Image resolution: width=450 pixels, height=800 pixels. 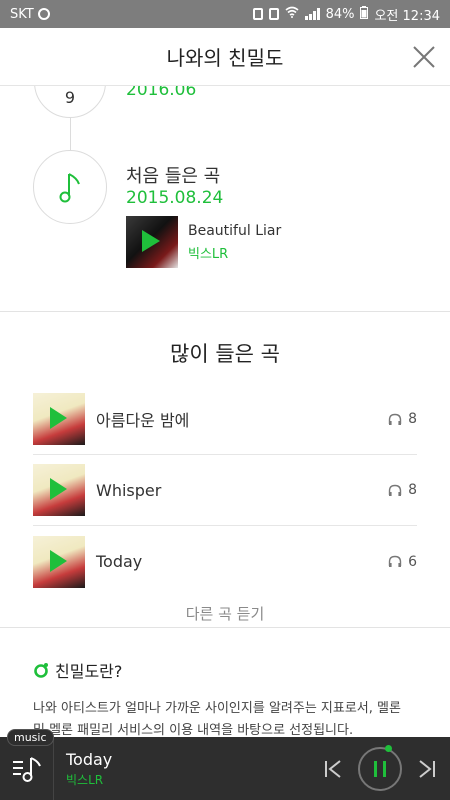 What do you see at coordinates (89, 671) in the screenshot?
I see `about-title: 친밀도란?` at bounding box center [89, 671].